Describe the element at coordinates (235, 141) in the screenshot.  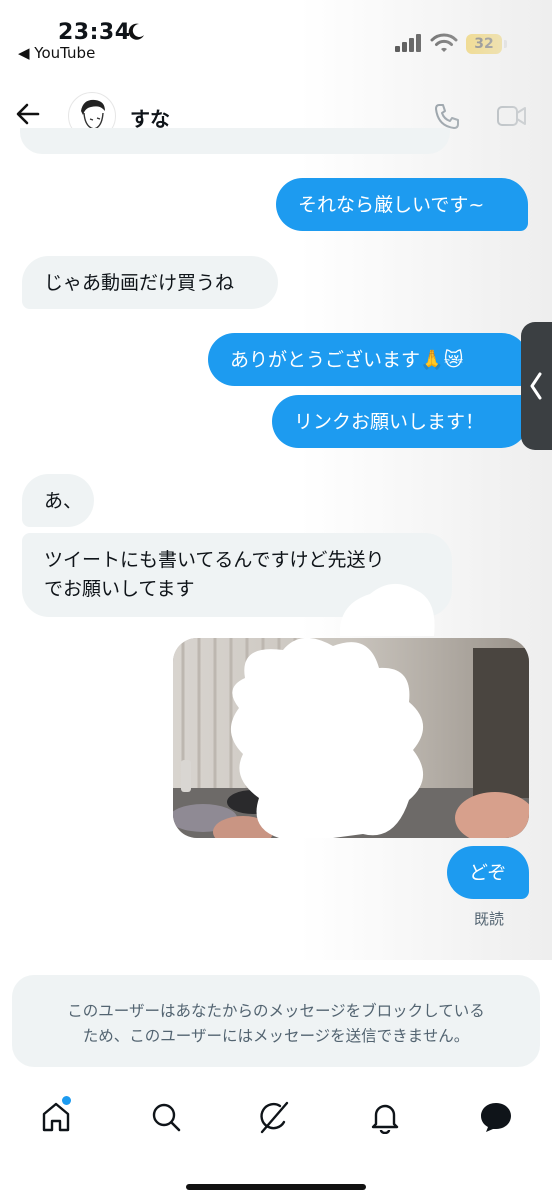
I see `previous-message-bubble` at that location.